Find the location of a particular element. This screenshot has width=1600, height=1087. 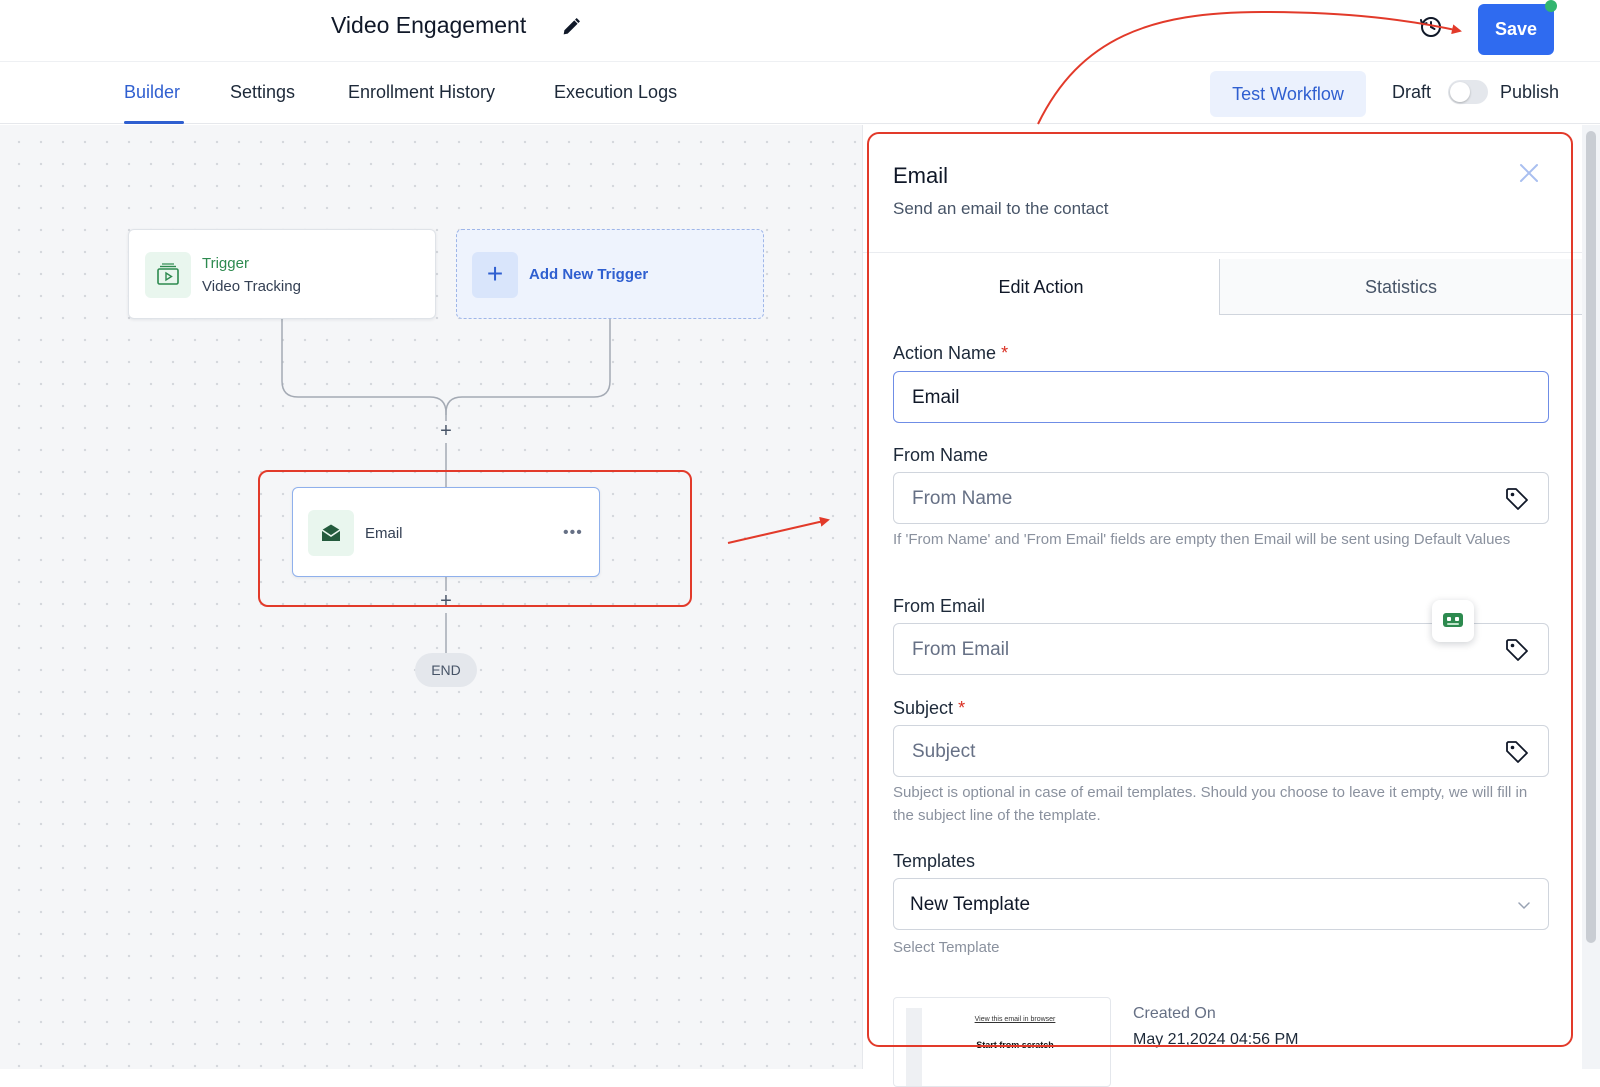

trigger-kicker: Trigger is located at coordinates (225, 263).